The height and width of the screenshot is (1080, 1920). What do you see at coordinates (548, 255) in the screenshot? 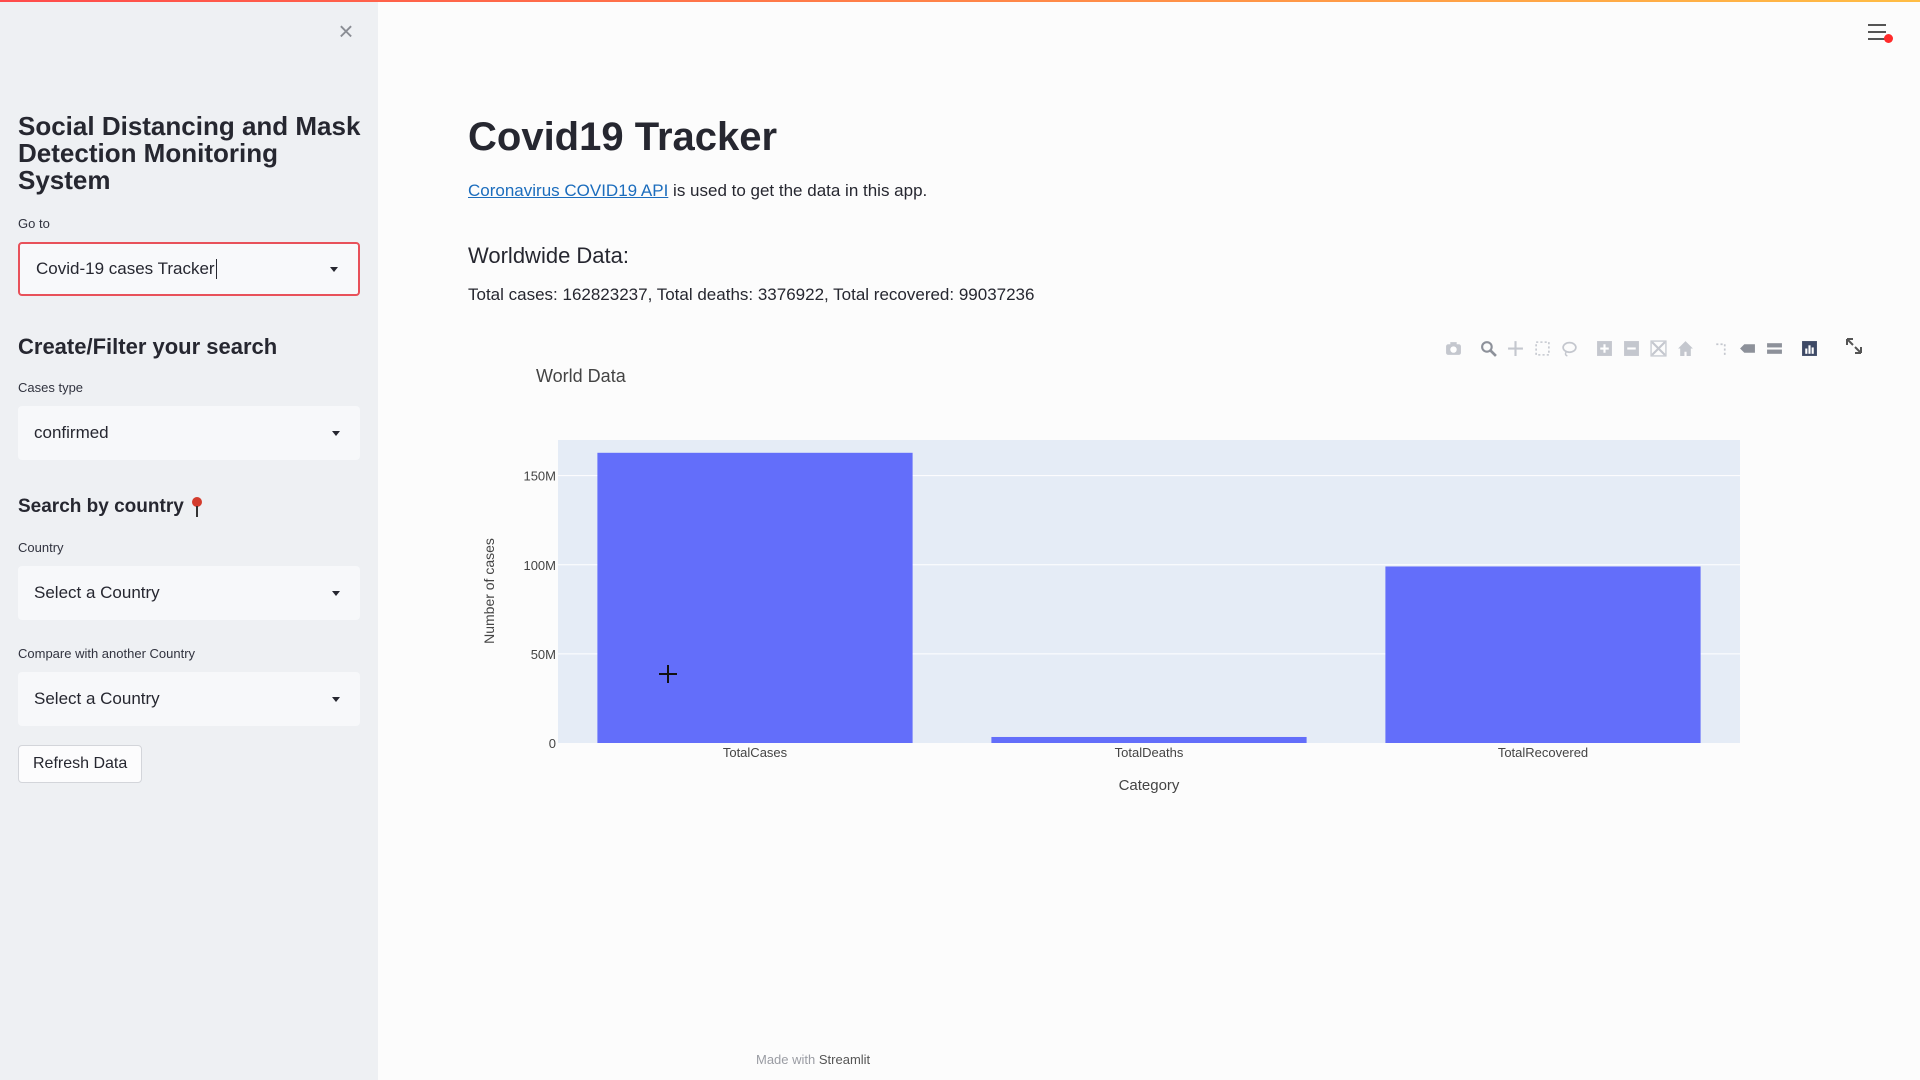
I see `worldwide-heading: Worldwide Data:` at bounding box center [548, 255].